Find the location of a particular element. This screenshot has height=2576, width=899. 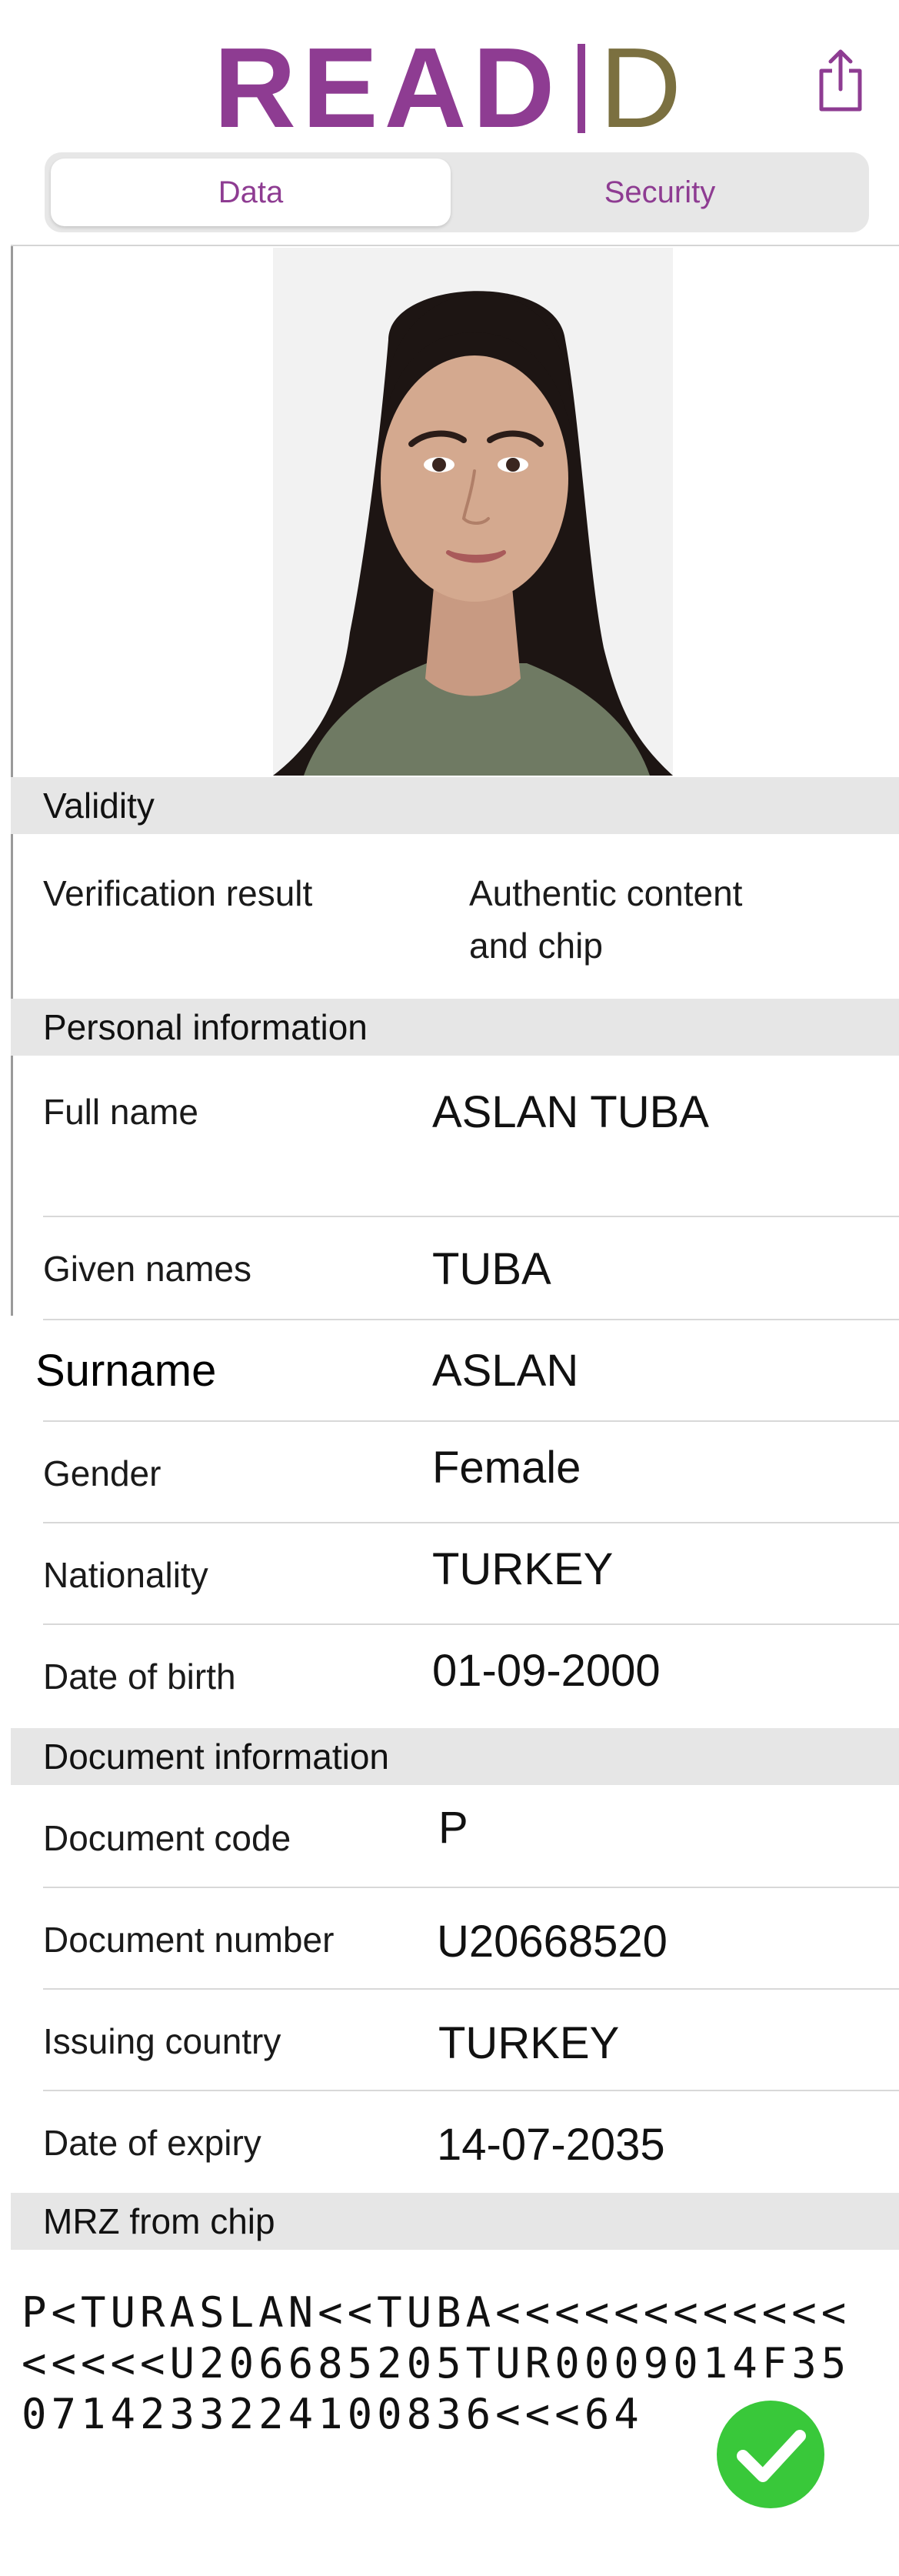

mrz-line-1: P<TURASLAN<<TUBA<<<<<<<<<<<< is located at coordinates (436, 2313).